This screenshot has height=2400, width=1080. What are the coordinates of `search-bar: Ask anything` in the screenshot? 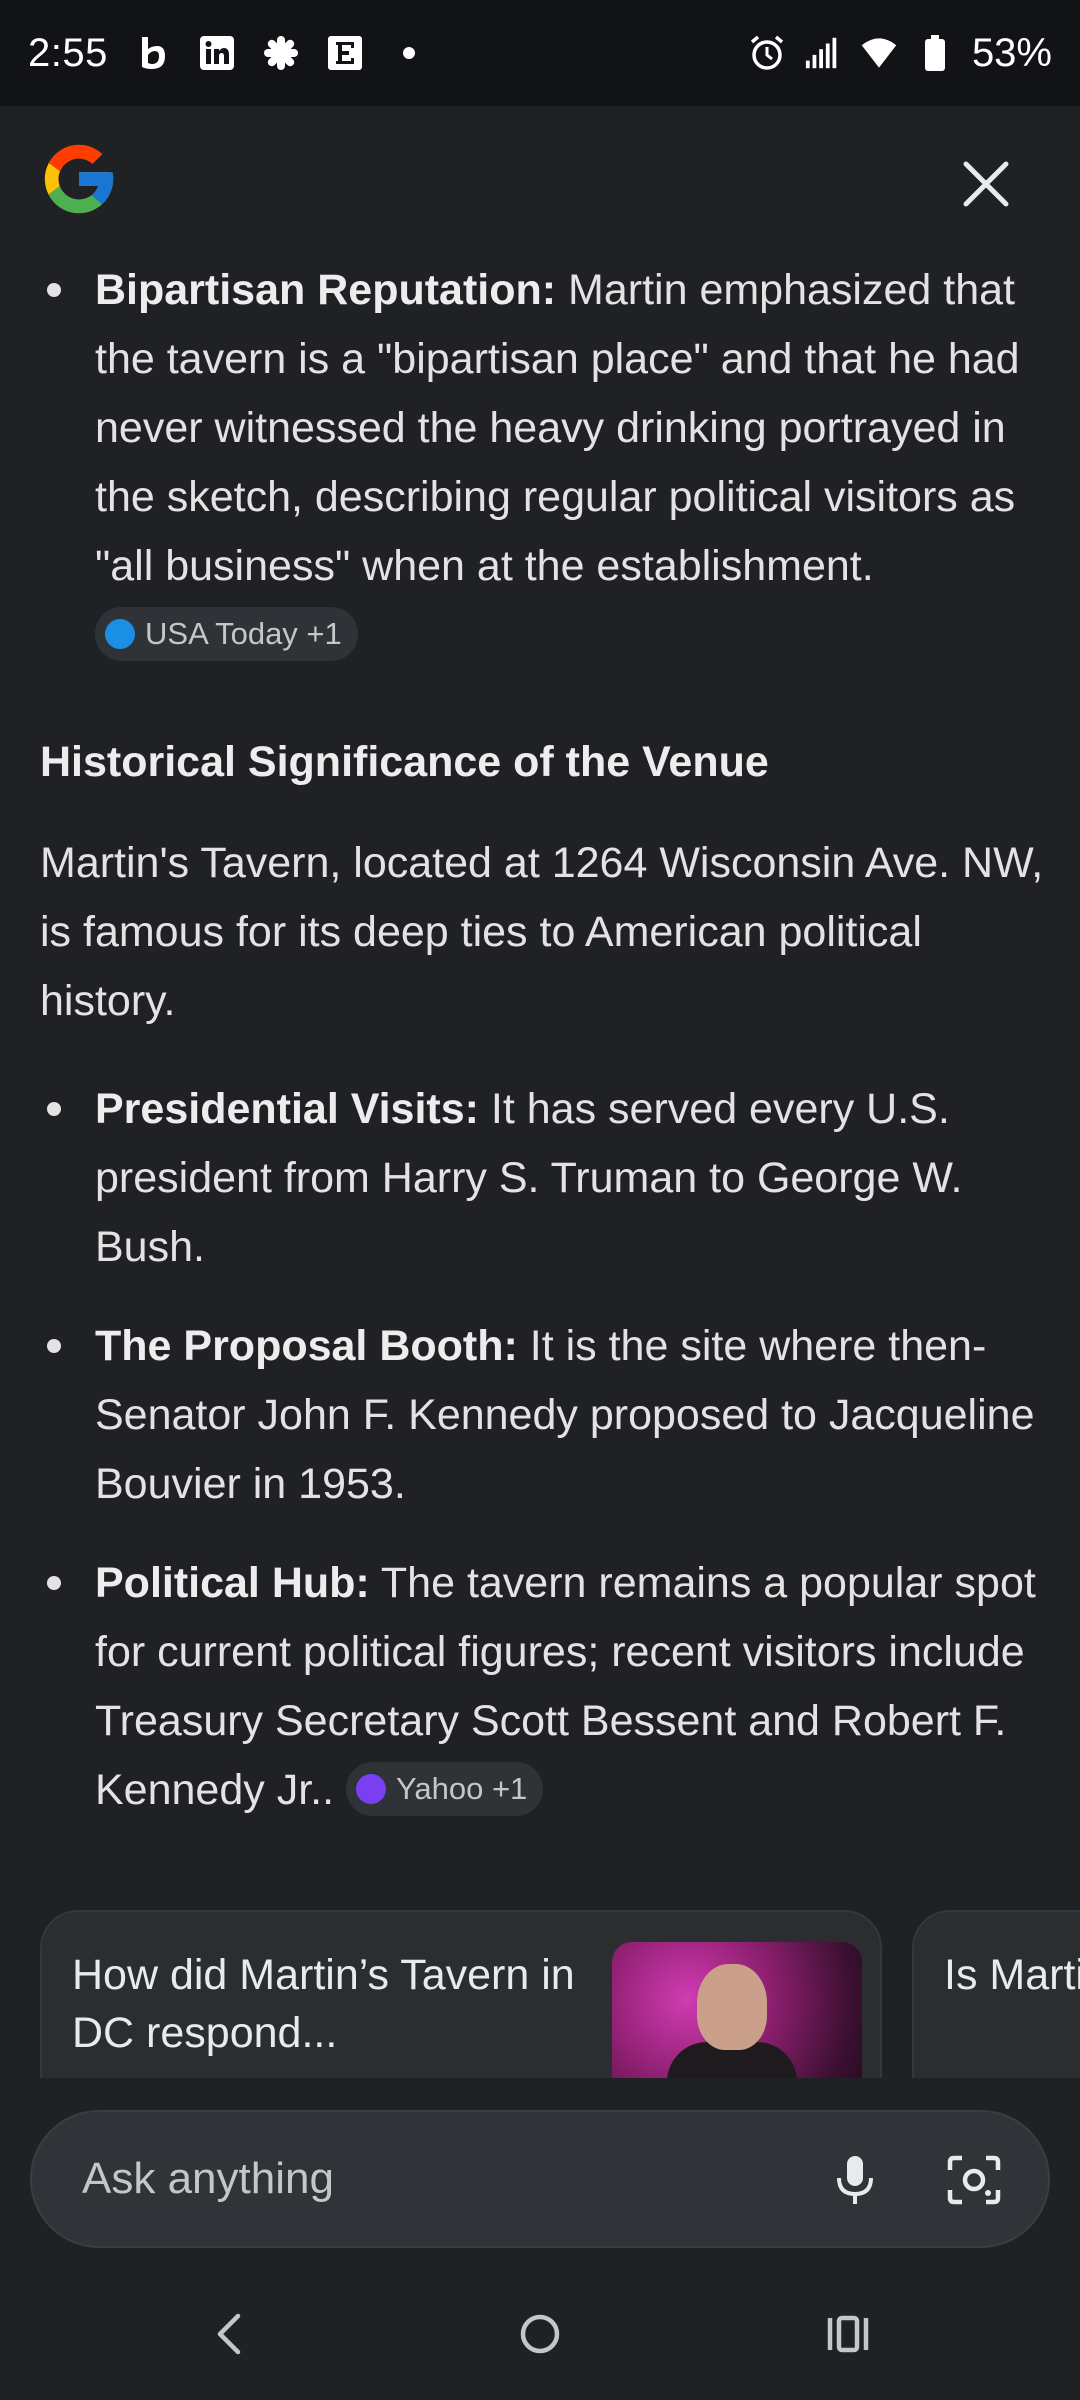 It's located at (540, 2179).